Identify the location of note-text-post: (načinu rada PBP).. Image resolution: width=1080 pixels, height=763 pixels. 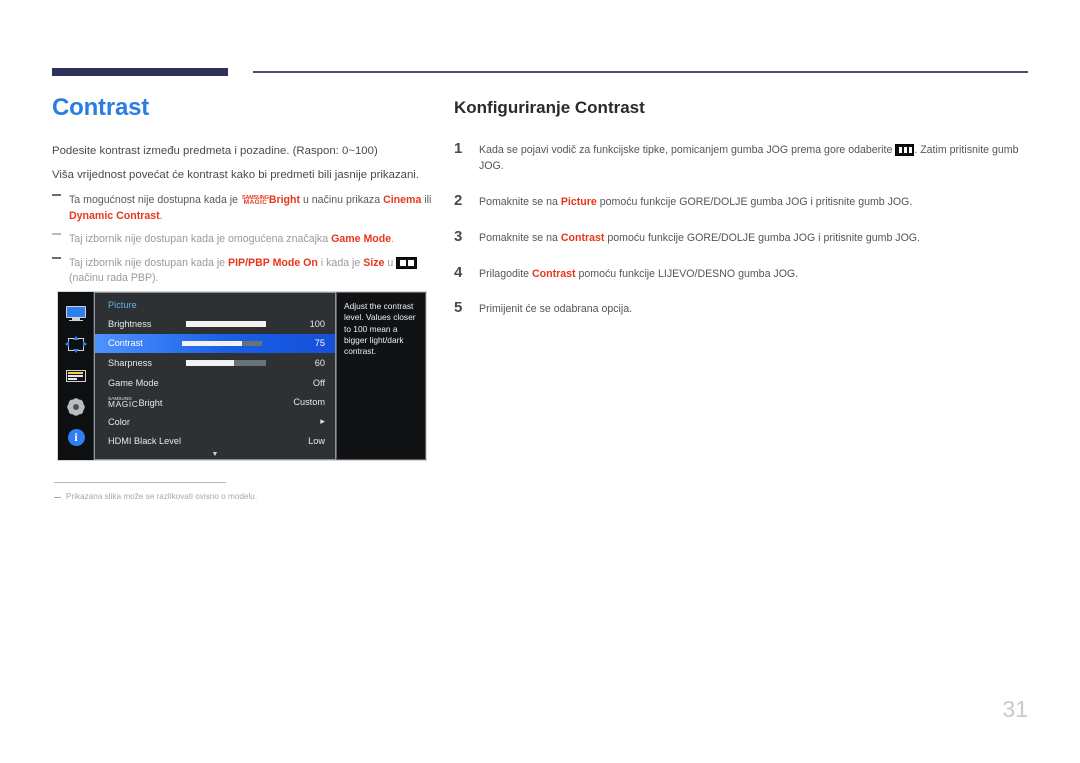
(114, 277).